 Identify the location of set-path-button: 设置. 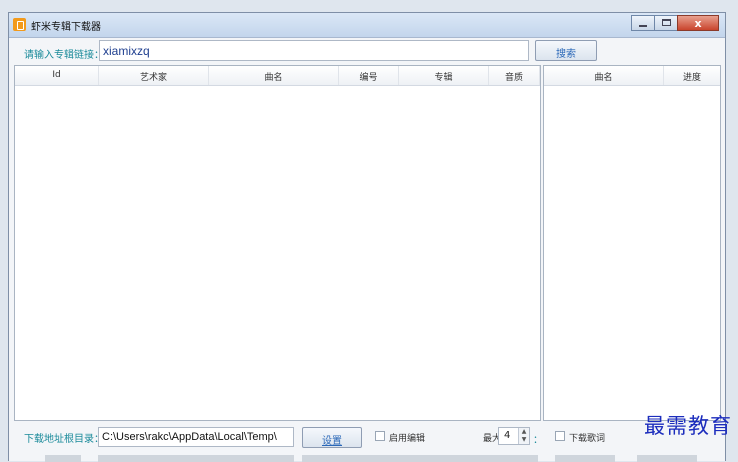
(332, 437).